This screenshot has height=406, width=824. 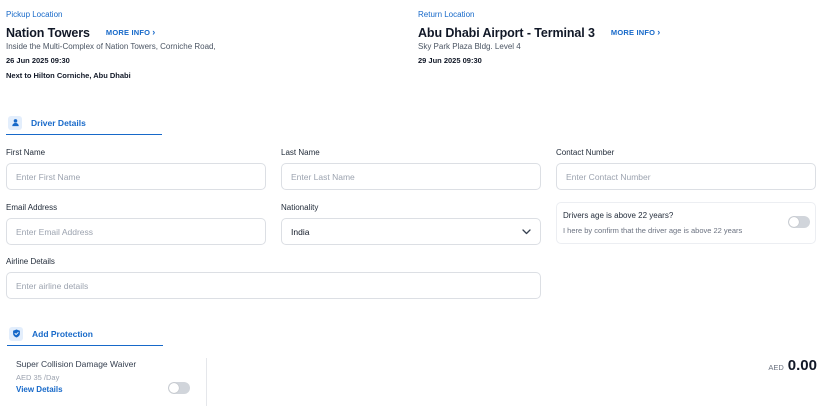 What do you see at coordinates (30, 261) in the screenshot?
I see `airline-details-label: Airline Details` at bounding box center [30, 261].